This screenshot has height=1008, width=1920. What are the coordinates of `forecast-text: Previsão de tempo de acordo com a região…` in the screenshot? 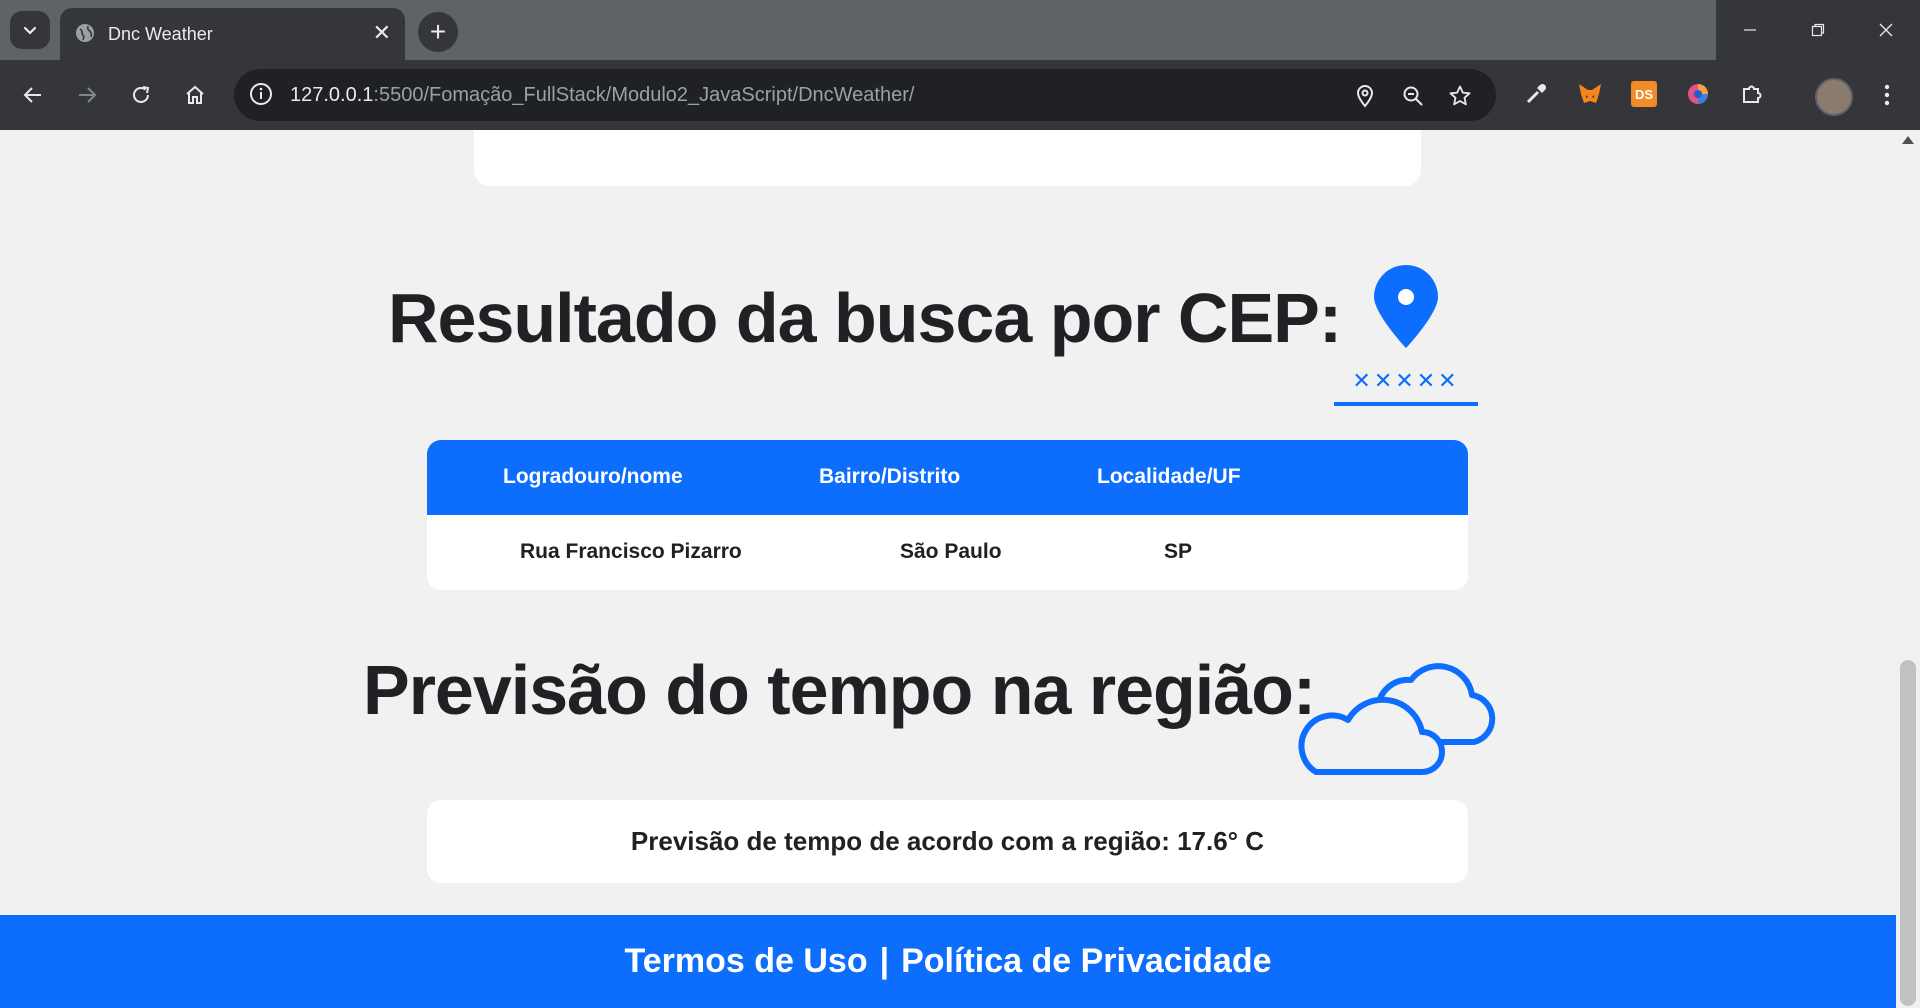 It's located at (947, 841).